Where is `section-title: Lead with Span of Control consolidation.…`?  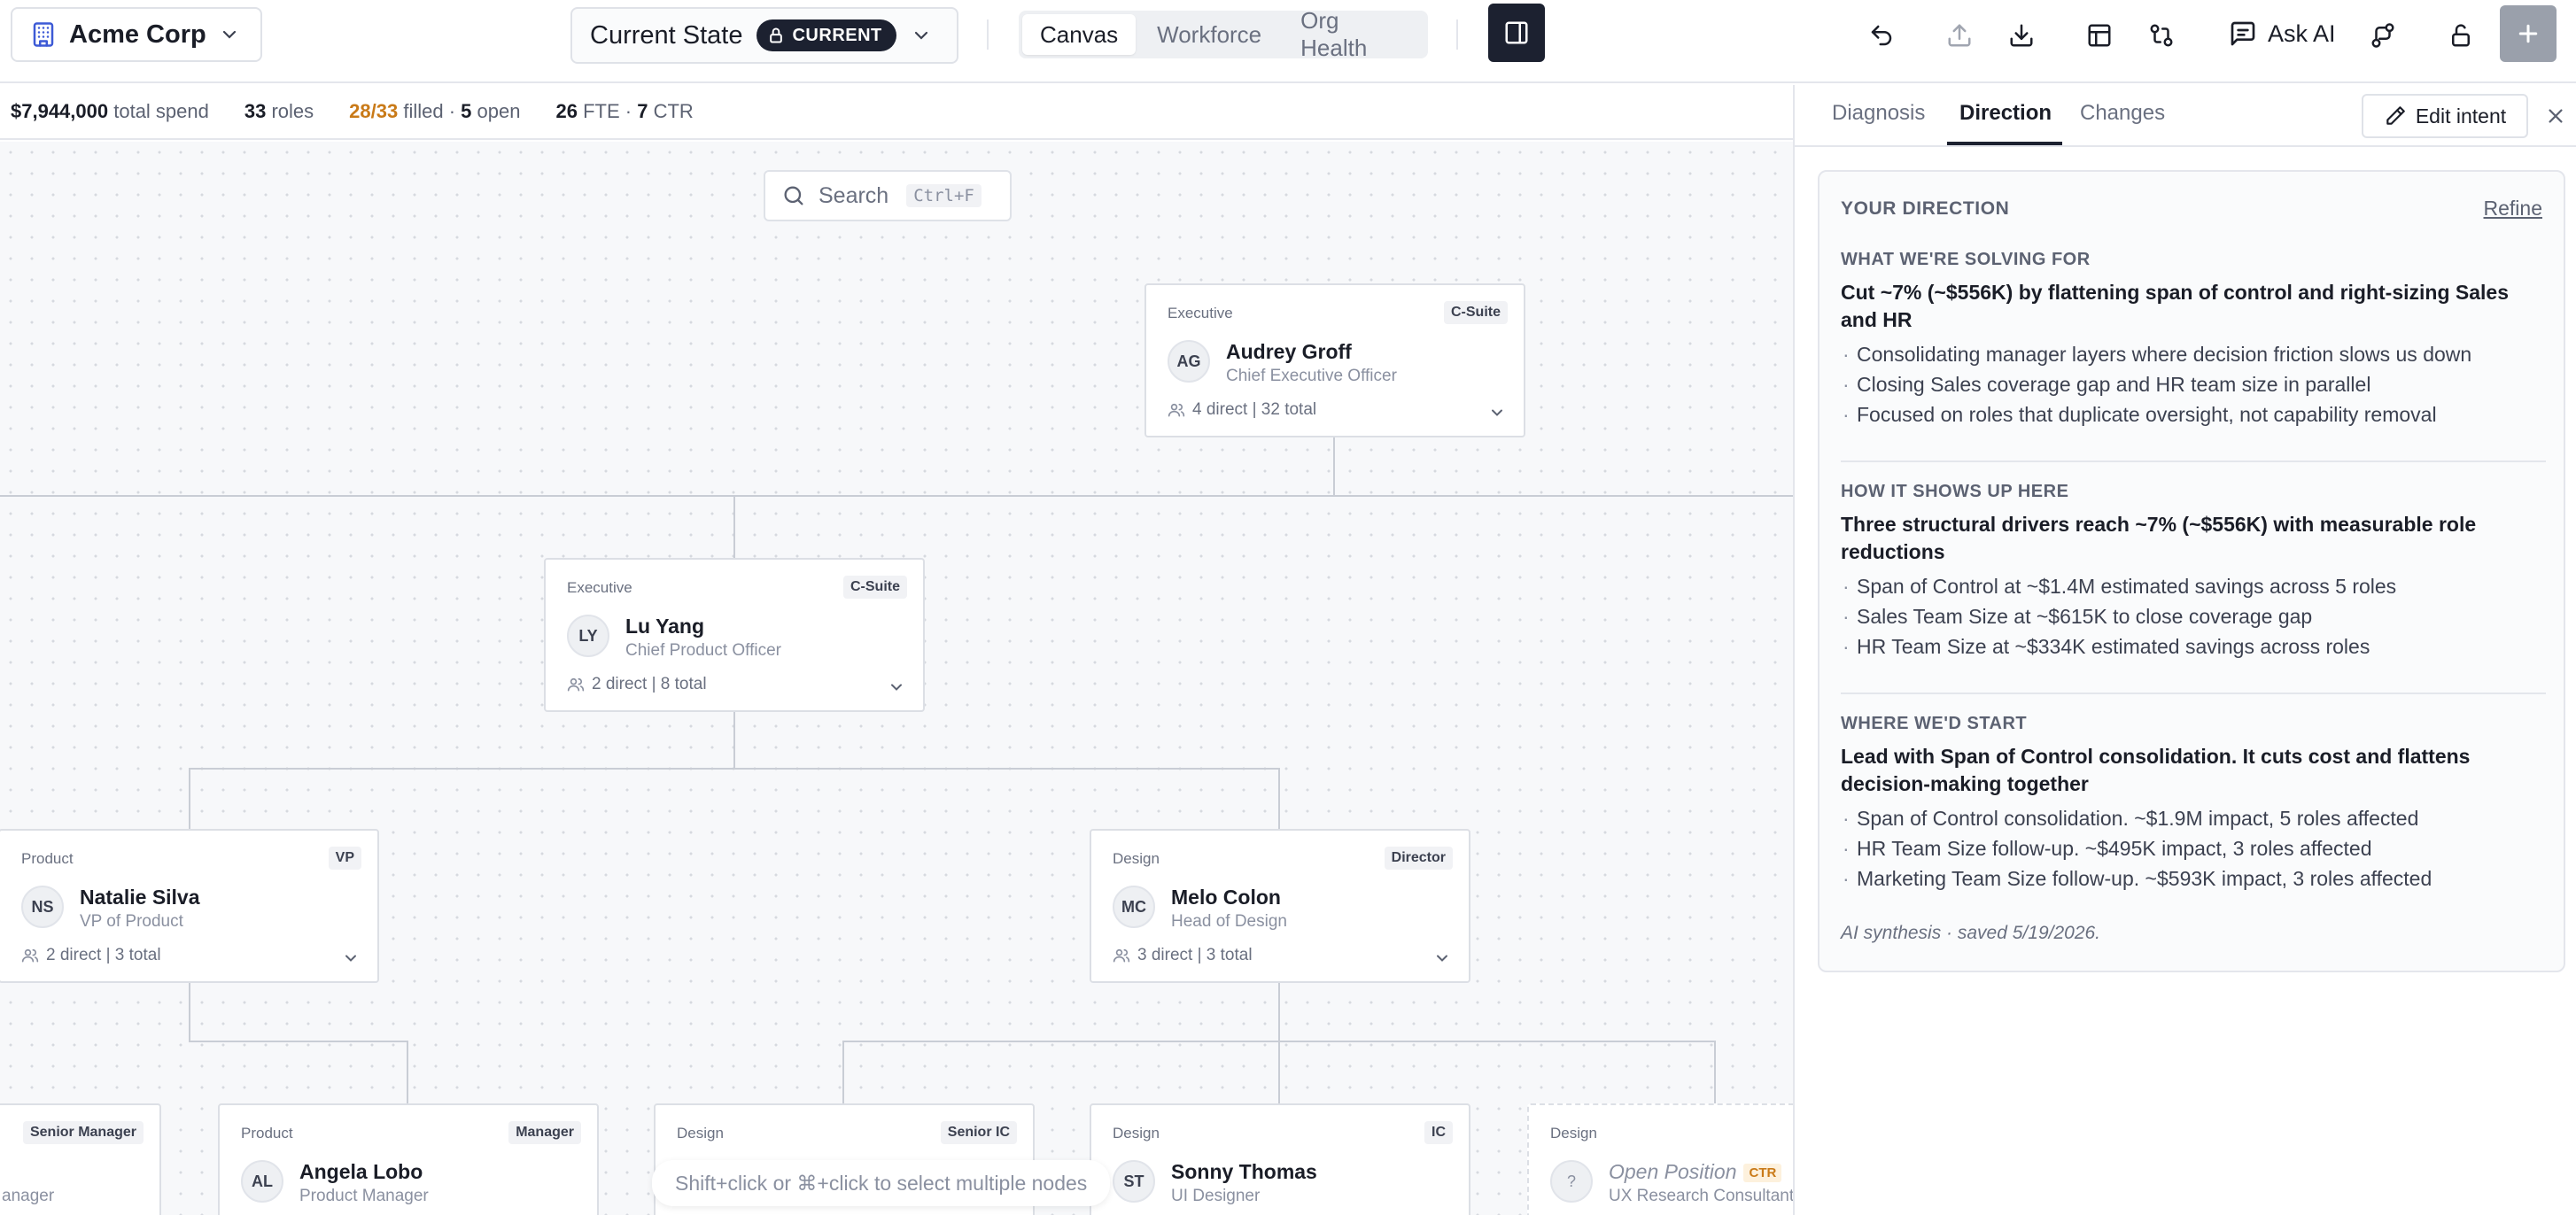 section-title: Lead with Span of Control consolidation.… is located at coordinates (2156, 770).